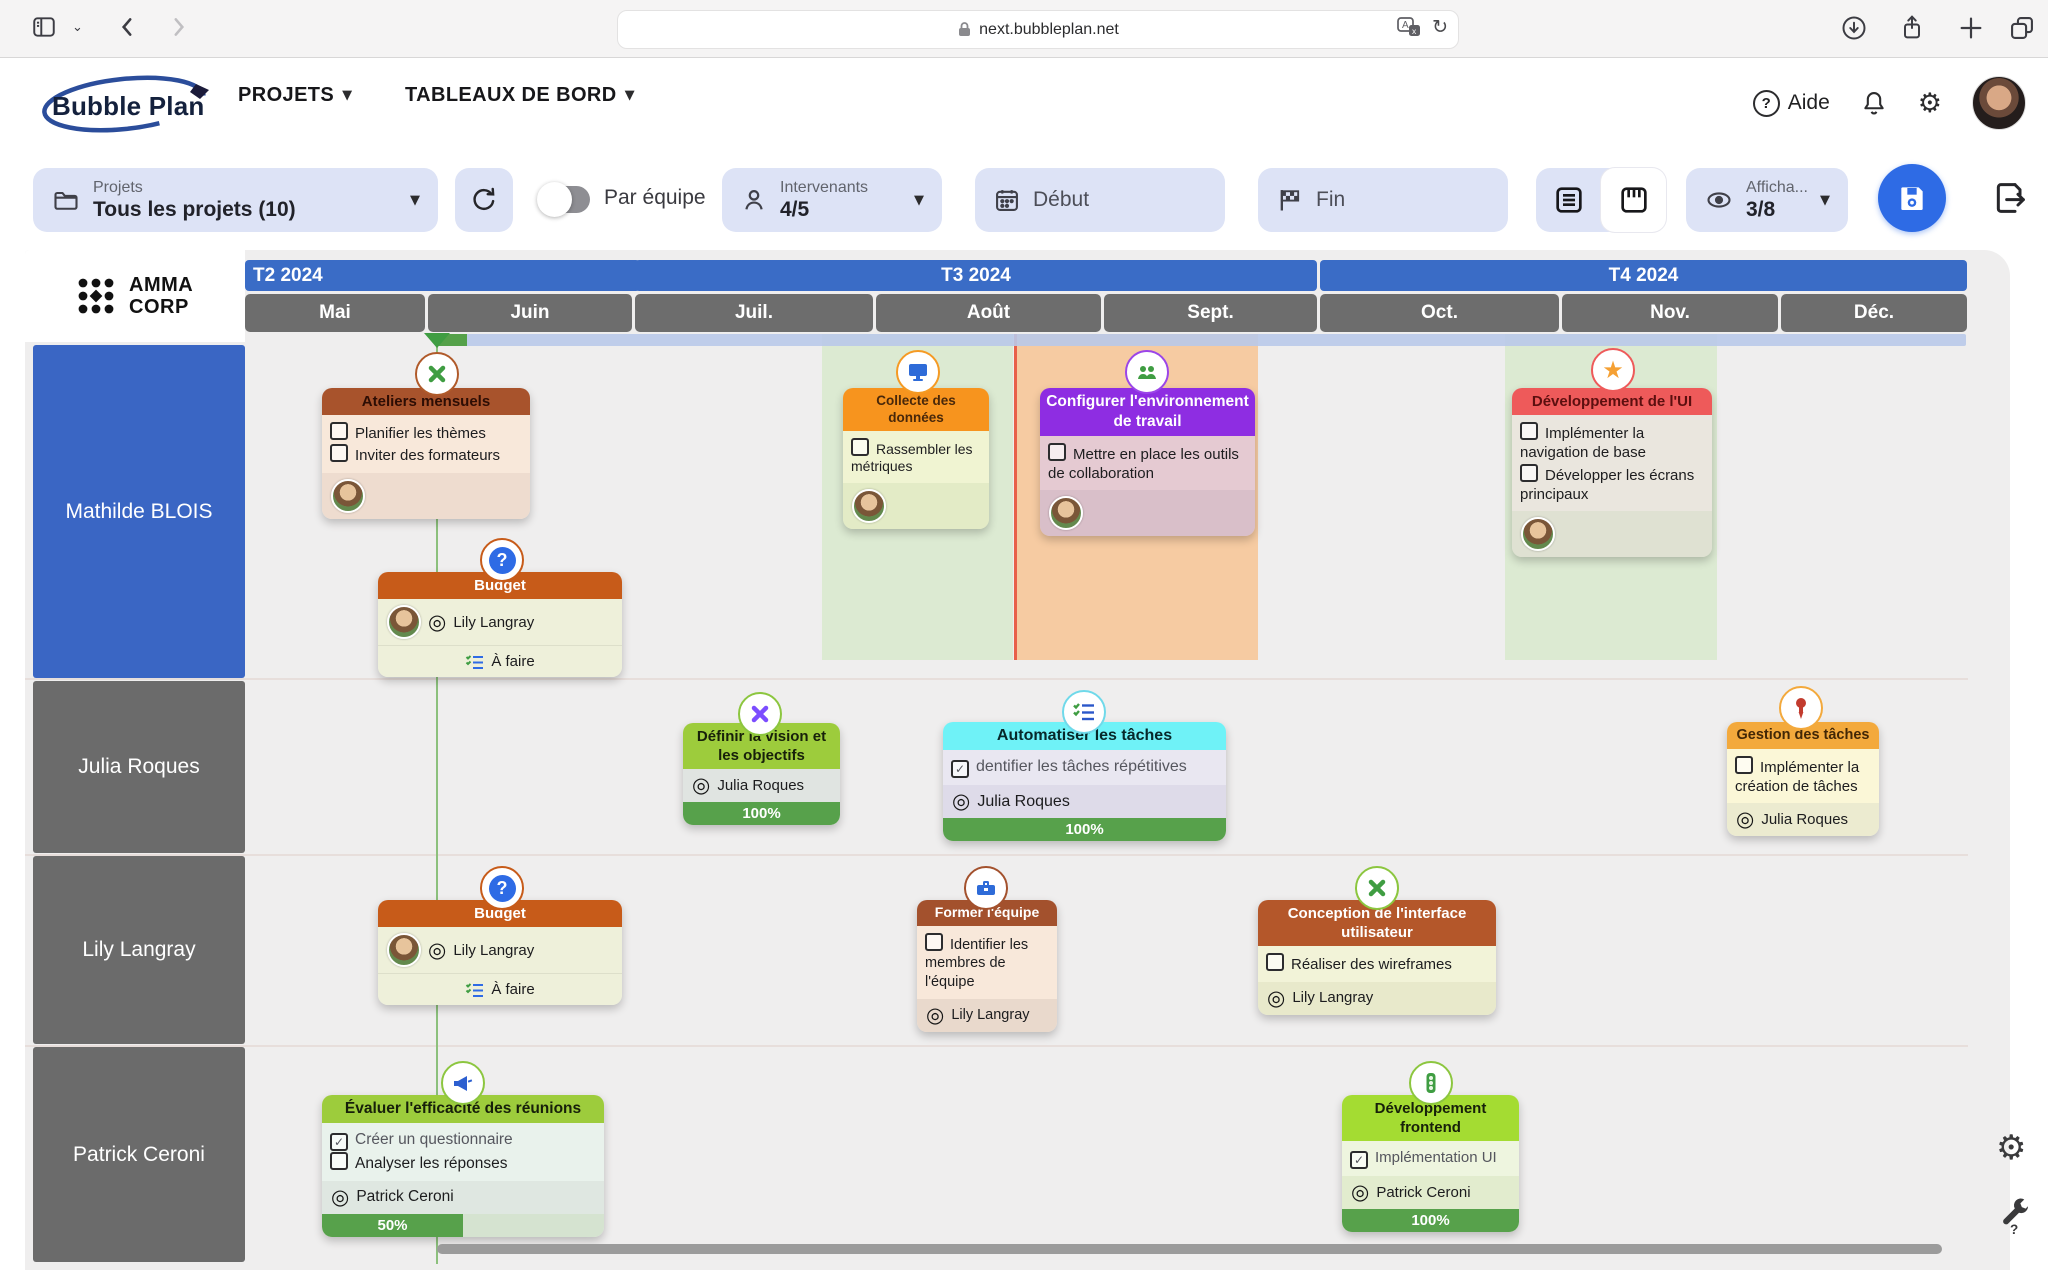  Describe the element at coordinates (563, 199) in the screenshot. I see `team-toggle` at that location.